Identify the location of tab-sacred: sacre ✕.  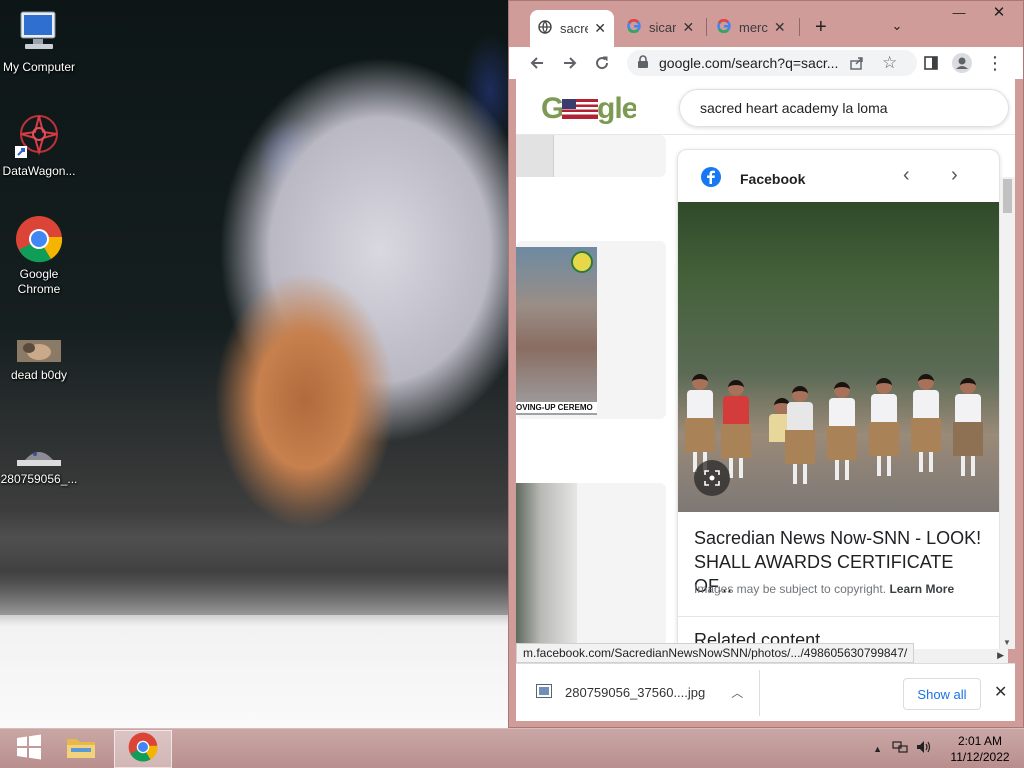
(572, 28).